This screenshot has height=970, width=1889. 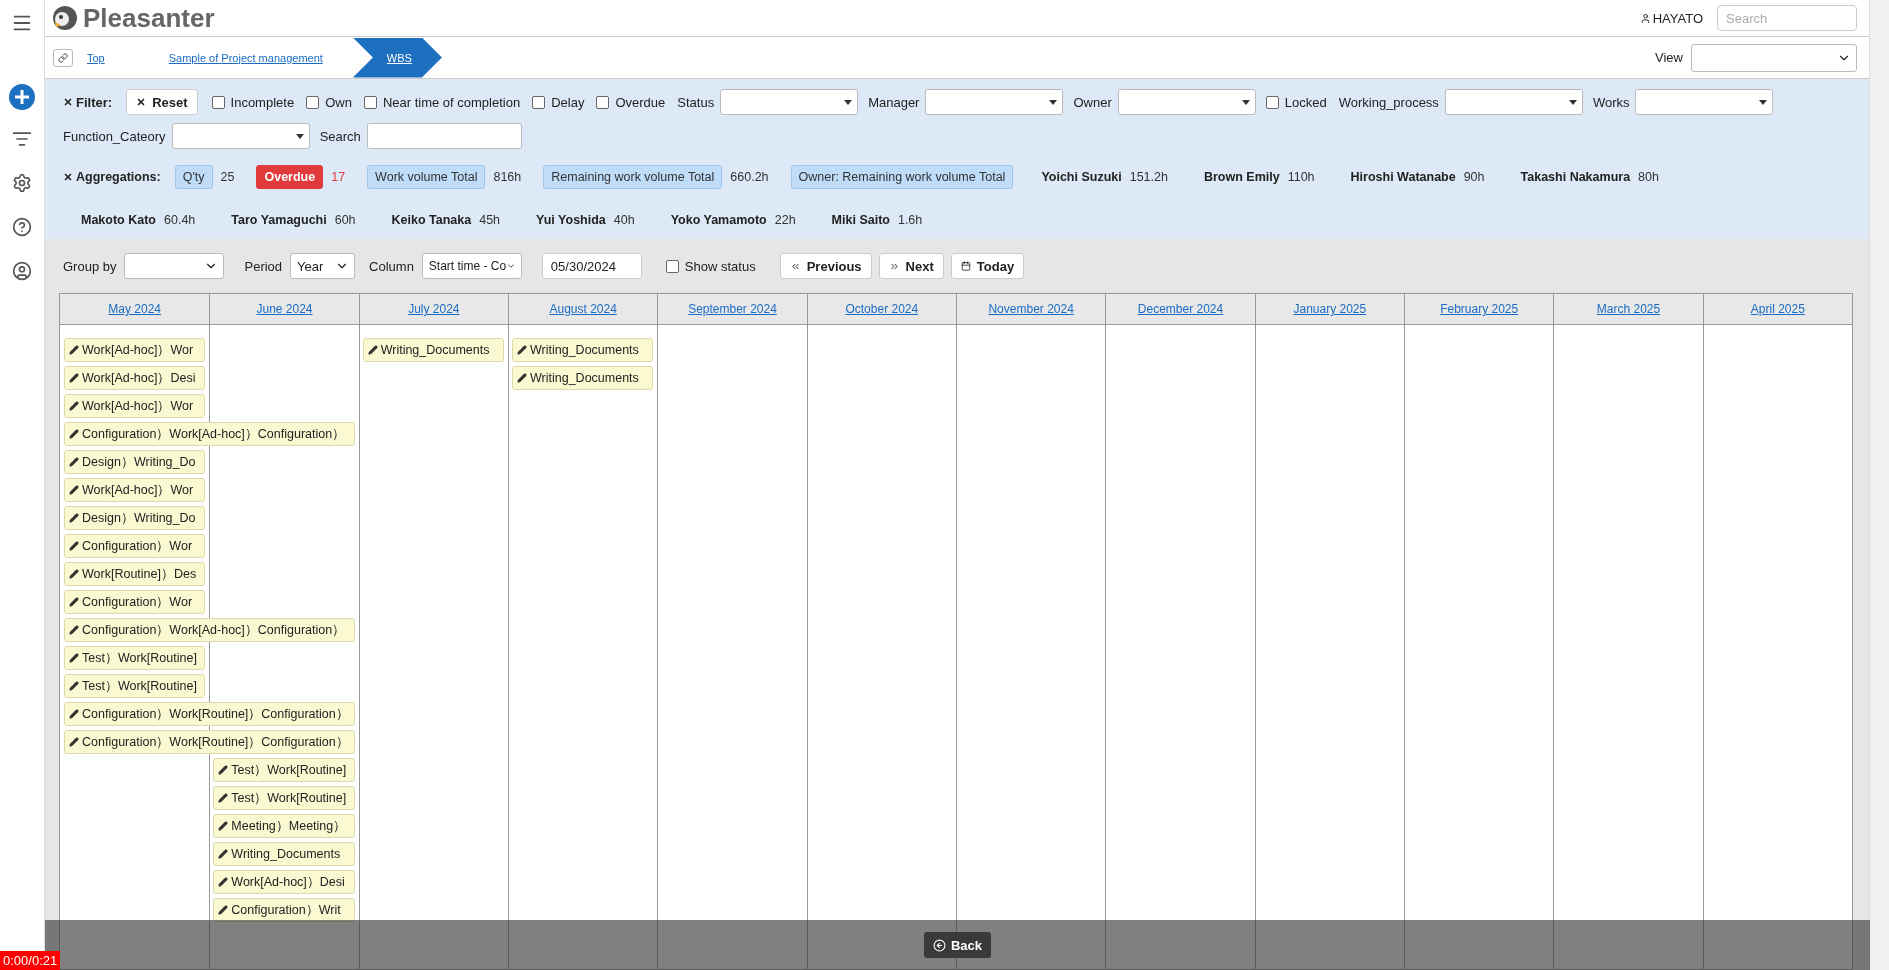 I want to click on owner-name: Taro Yamaguchi, so click(x=279, y=220).